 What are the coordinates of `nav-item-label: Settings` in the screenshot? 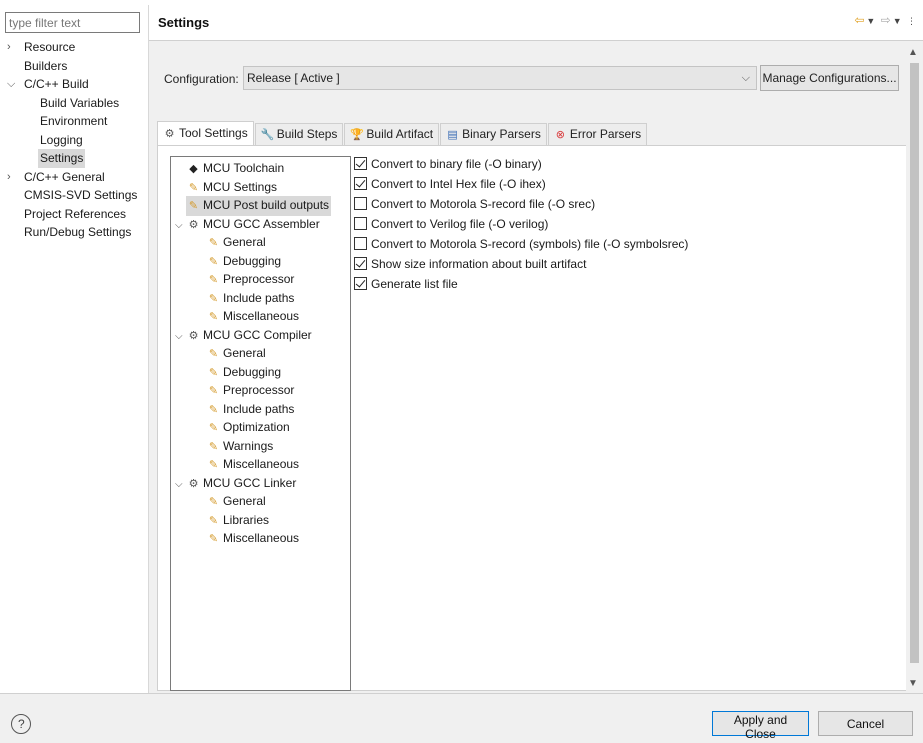 It's located at (62, 158).